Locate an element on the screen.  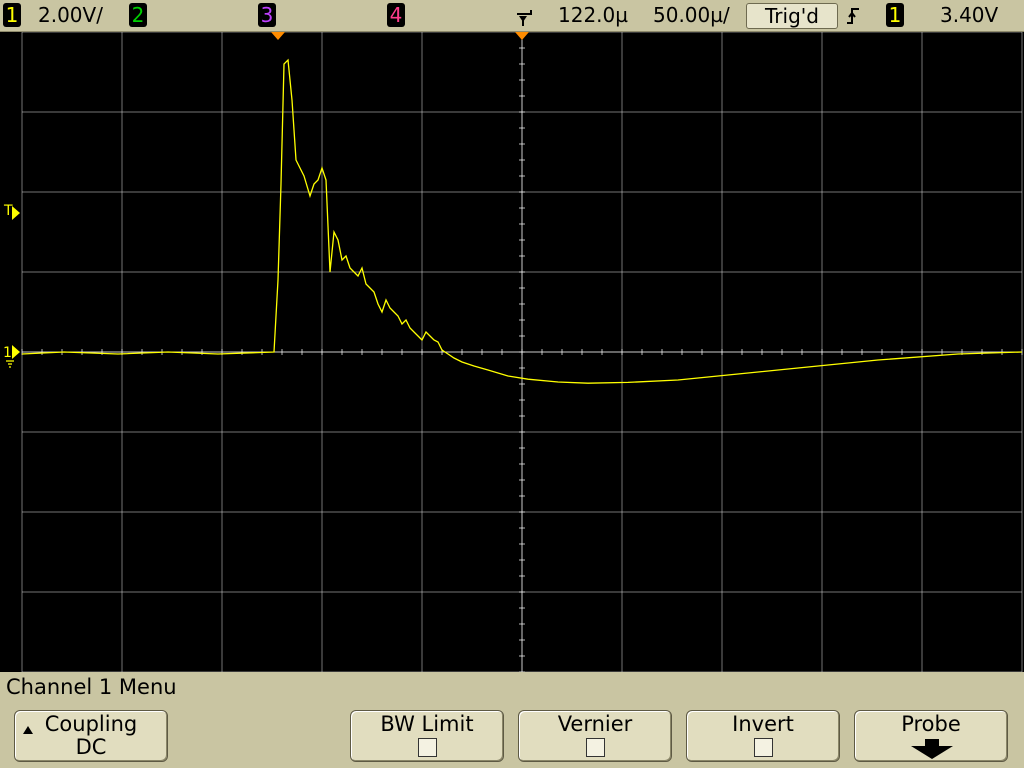
up-triangle-icon is located at coordinates (28, 726).